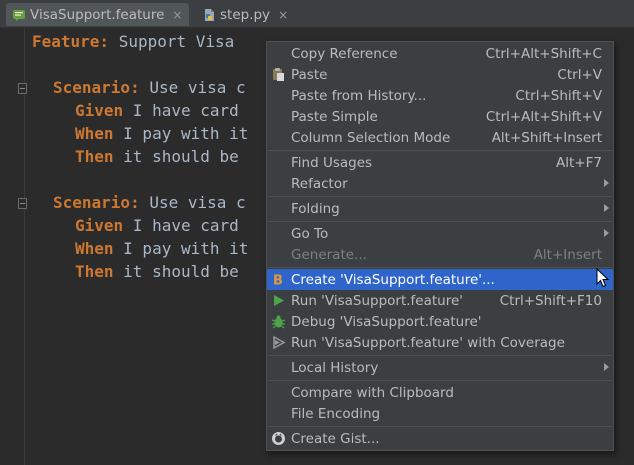 The width and height of the screenshot is (634, 465). What do you see at coordinates (550, 300) in the screenshot?
I see `menu-item-shortcut: Ctrl+Shift+F10` at bounding box center [550, 300].